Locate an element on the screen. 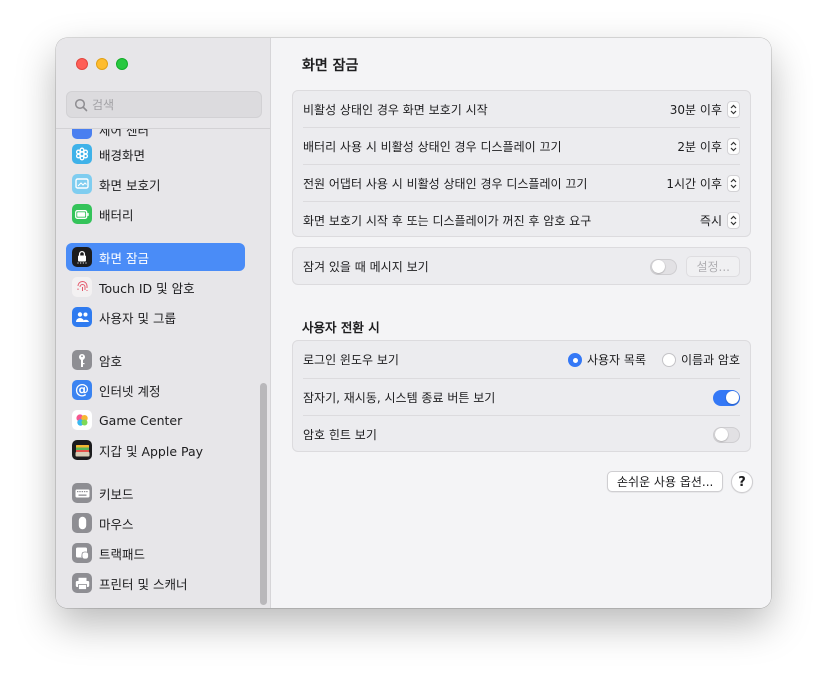 This screenshot has height=683, width=827. sidebar-item-users-groups: 사용자 및 그룹 is located at coordinates (155, 317).